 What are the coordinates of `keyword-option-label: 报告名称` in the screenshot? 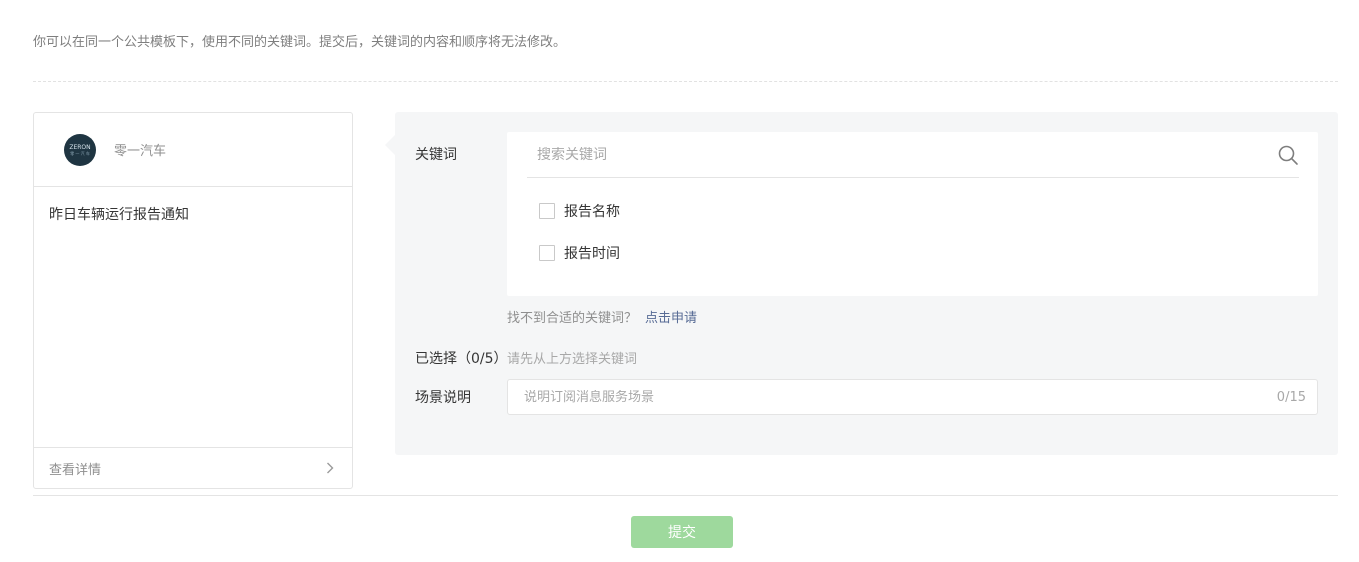 It's located at (592, 212).